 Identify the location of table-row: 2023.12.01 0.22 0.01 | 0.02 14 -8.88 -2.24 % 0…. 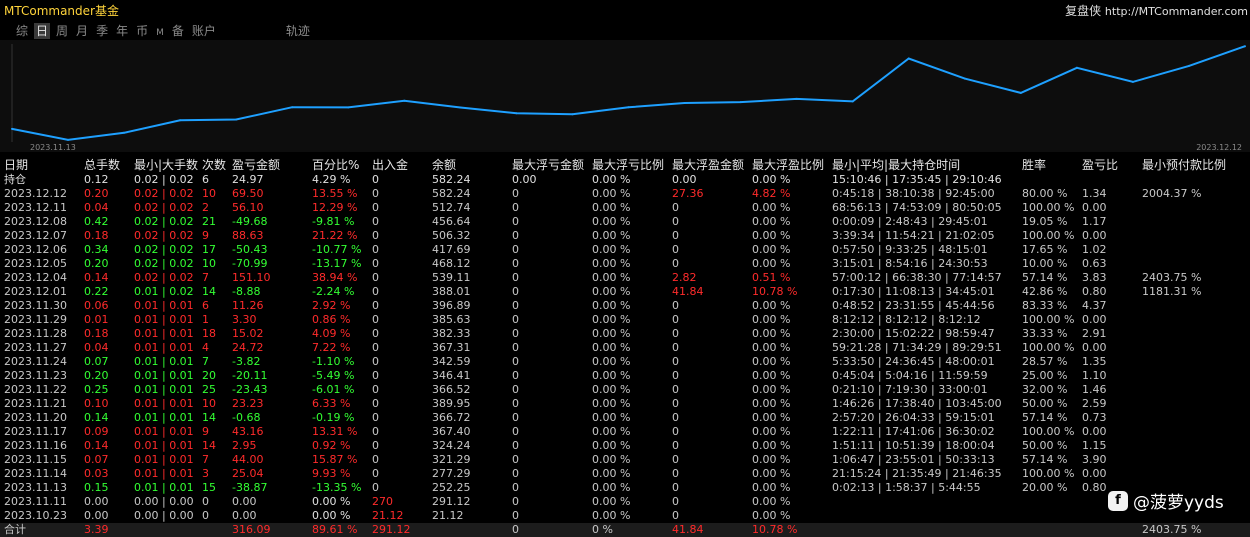
(625, 292).